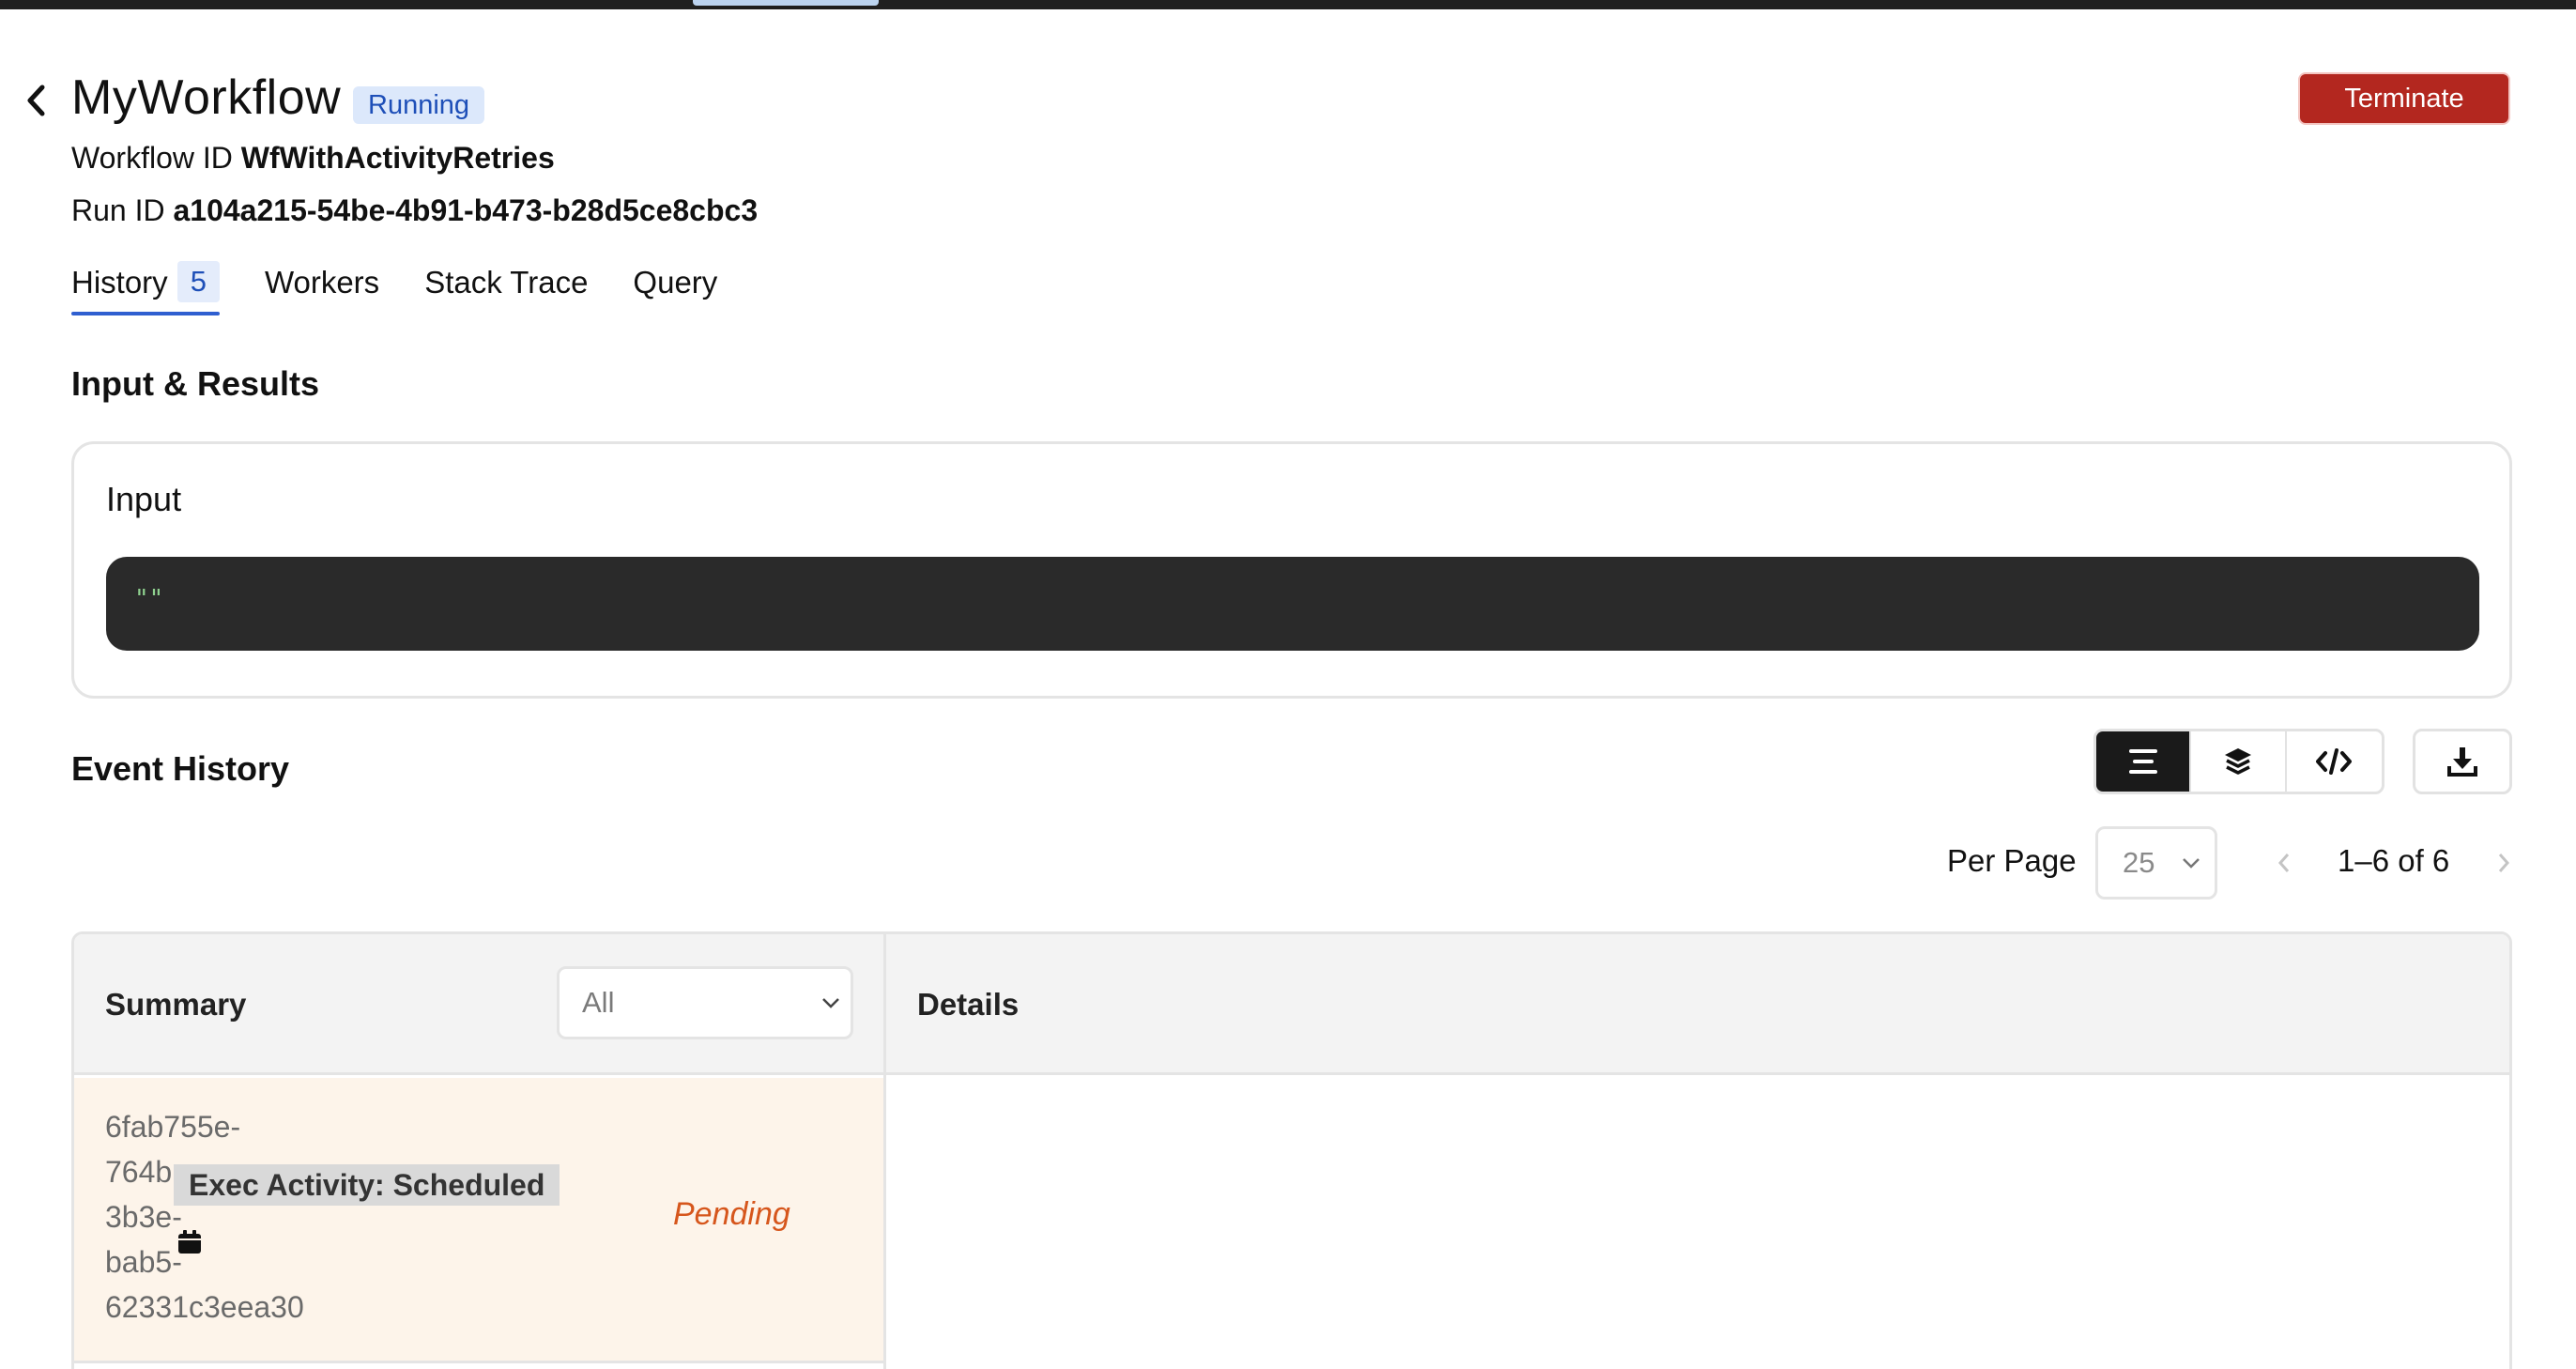  What do you see at coordinates (2139, 862) in the screenshot?
I see `per-page-value: 25` at bounding box center [2139, 862].